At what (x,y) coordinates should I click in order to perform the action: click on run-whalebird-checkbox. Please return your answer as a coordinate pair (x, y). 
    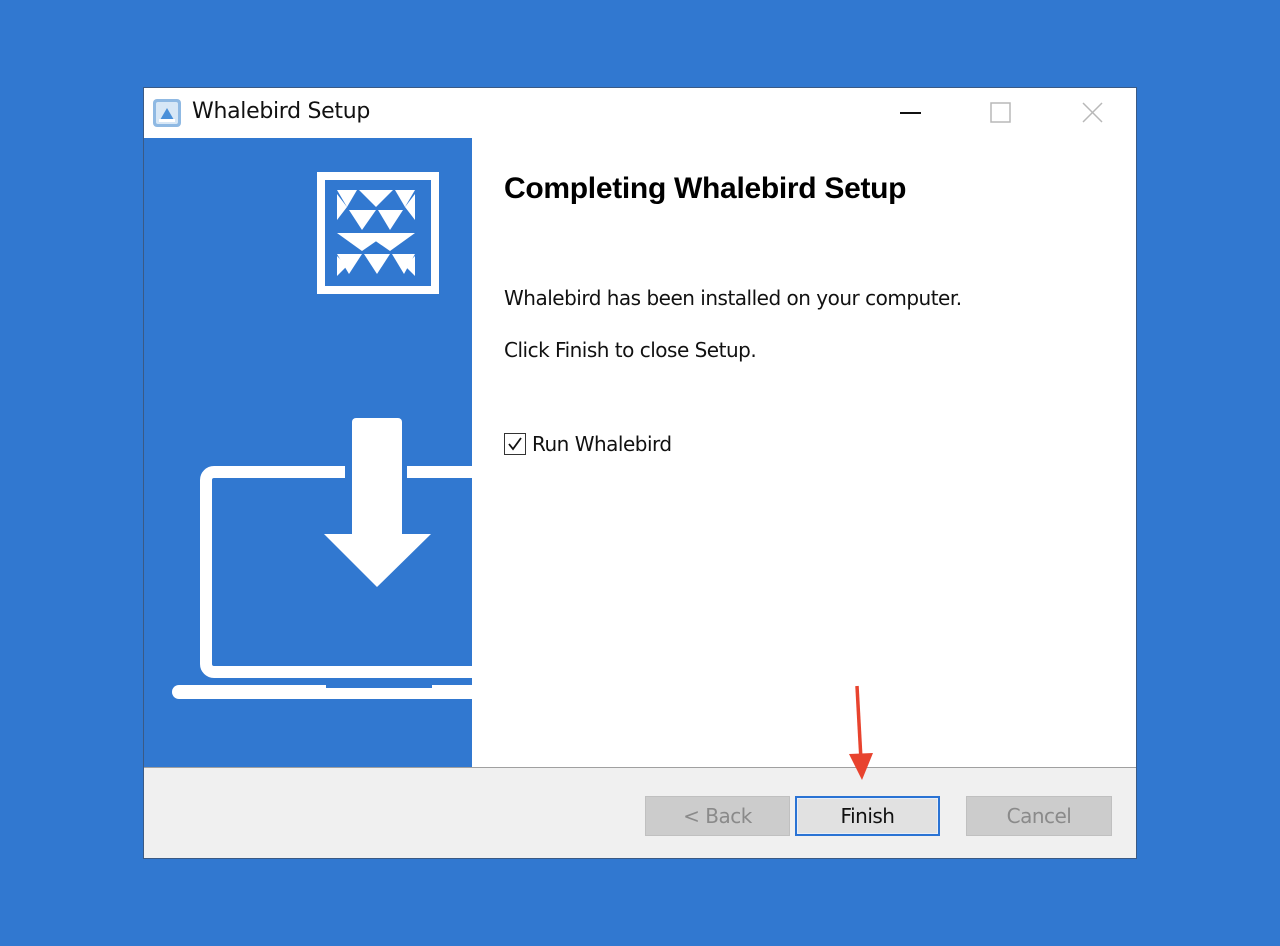
    Looking at the image, I should click on (515, 444).